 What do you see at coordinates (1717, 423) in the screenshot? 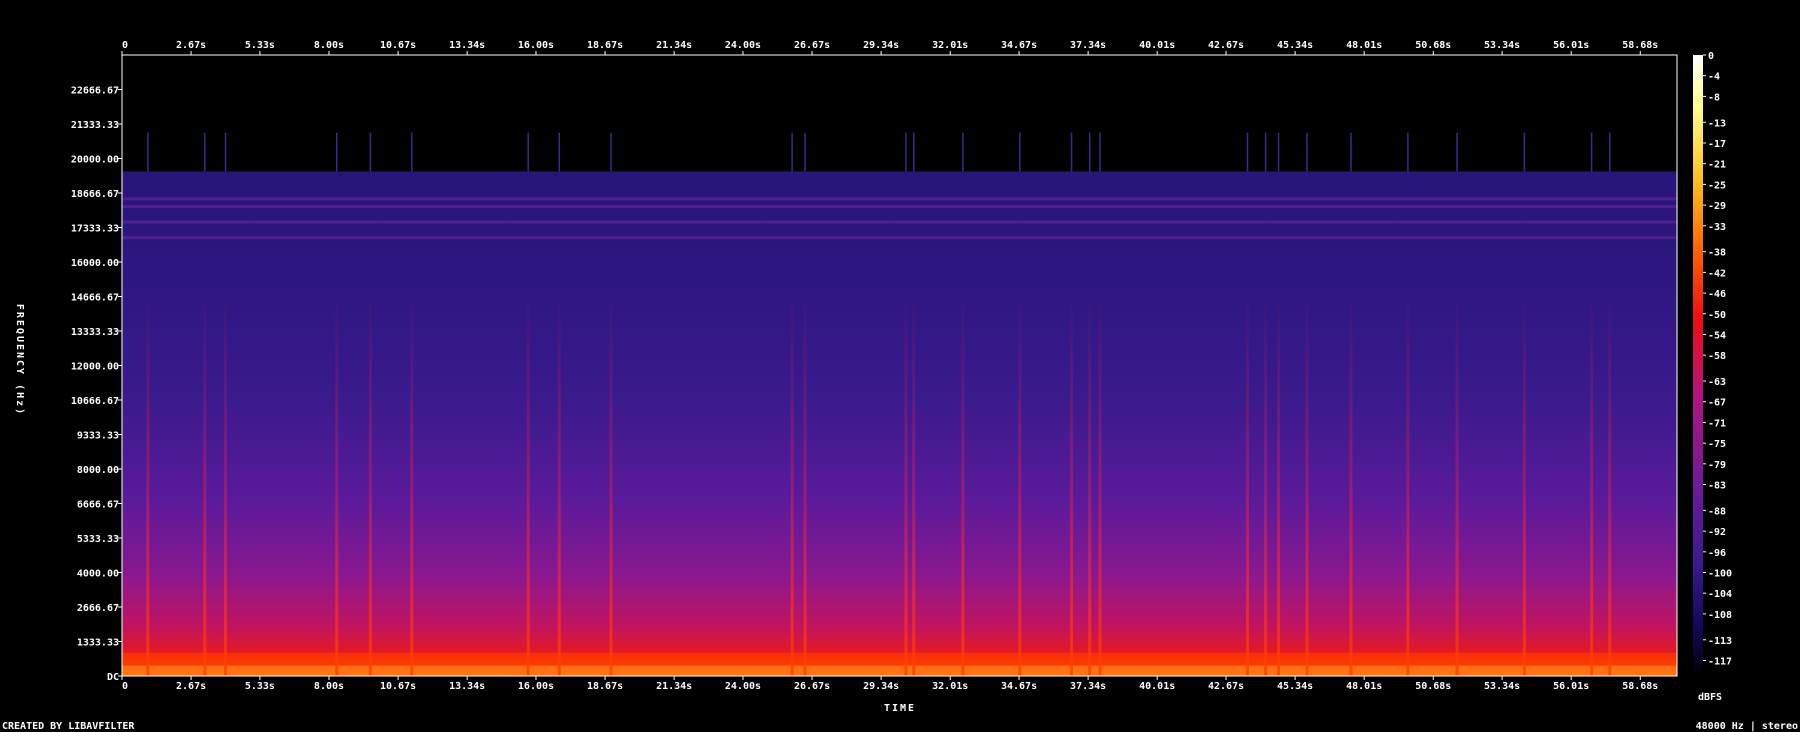
I see `colorbar-tick-label: -71` at bounding box center [1717, 423].